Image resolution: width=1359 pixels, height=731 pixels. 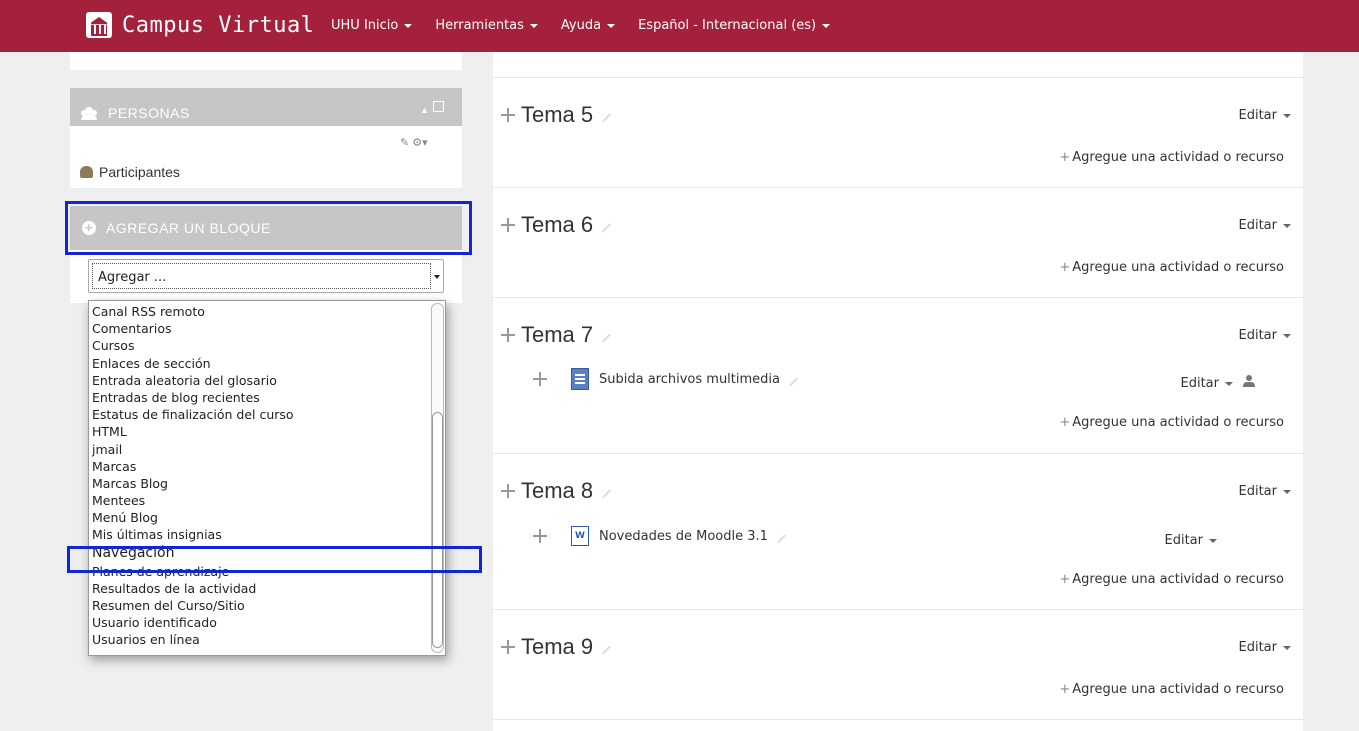 I want to click on dropdown-option: Cursos, so click(x=267, y=345).